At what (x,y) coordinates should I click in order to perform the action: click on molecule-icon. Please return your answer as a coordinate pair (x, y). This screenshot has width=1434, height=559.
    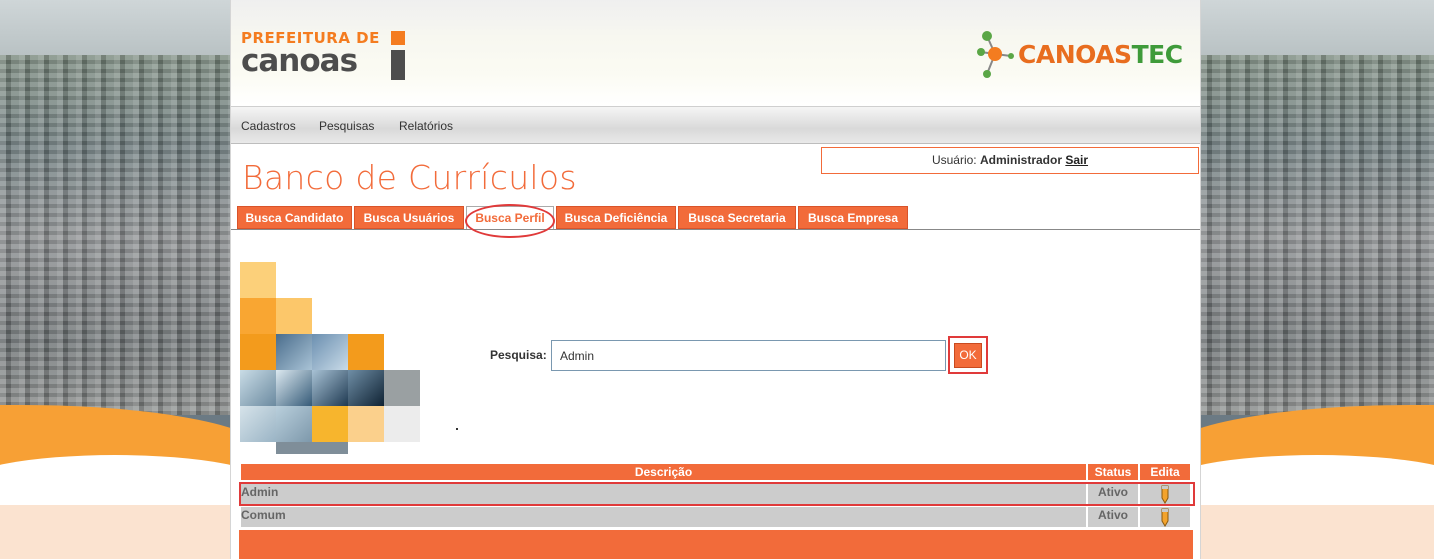
    Looking at the image, I should click on (995, 54).